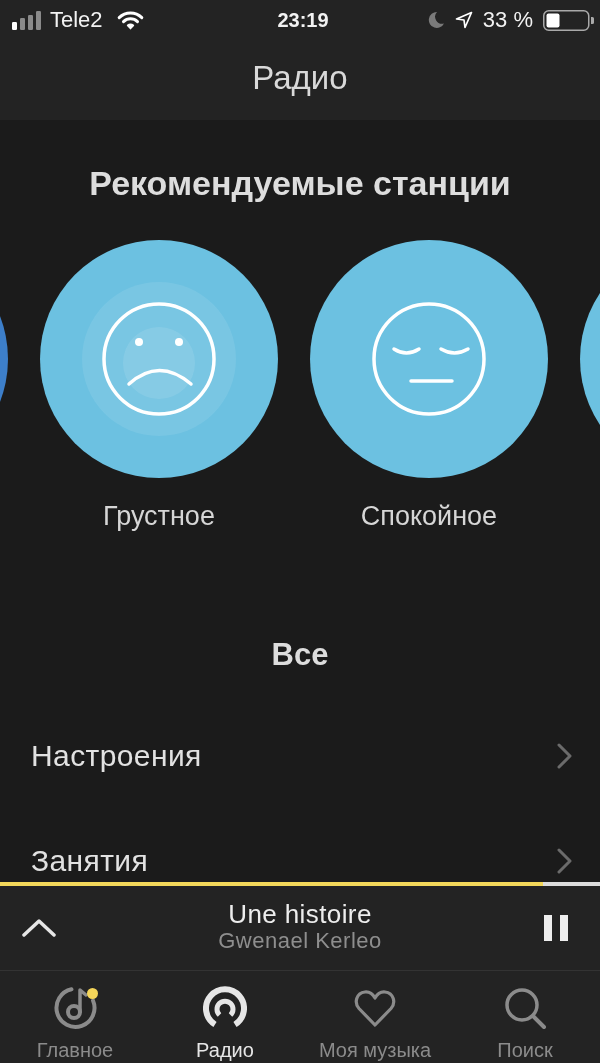  Describe the element at coordinates (556, 928) in the screenshot. I see `pause-icon` at that location.